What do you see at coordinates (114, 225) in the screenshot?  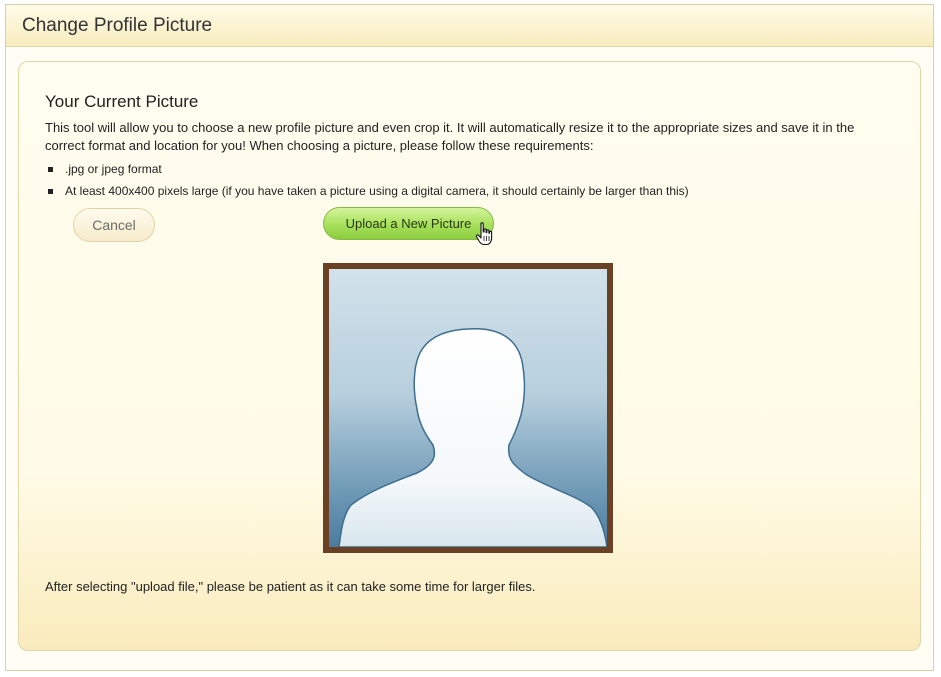 I see `cancel-button: Cancel` at bounding box center [114, 225].